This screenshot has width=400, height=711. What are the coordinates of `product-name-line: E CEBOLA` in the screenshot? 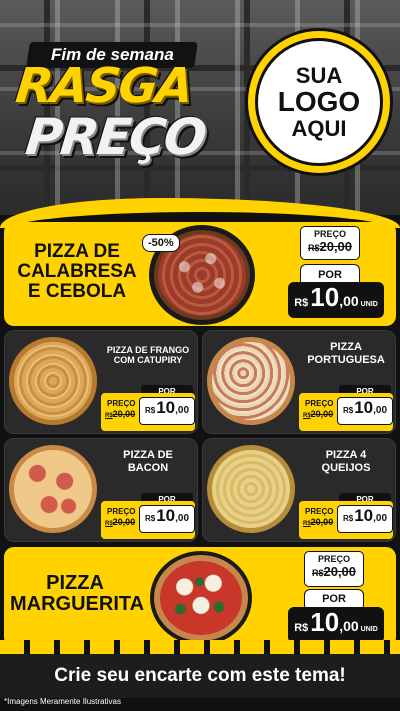 It's located at (77, 291).